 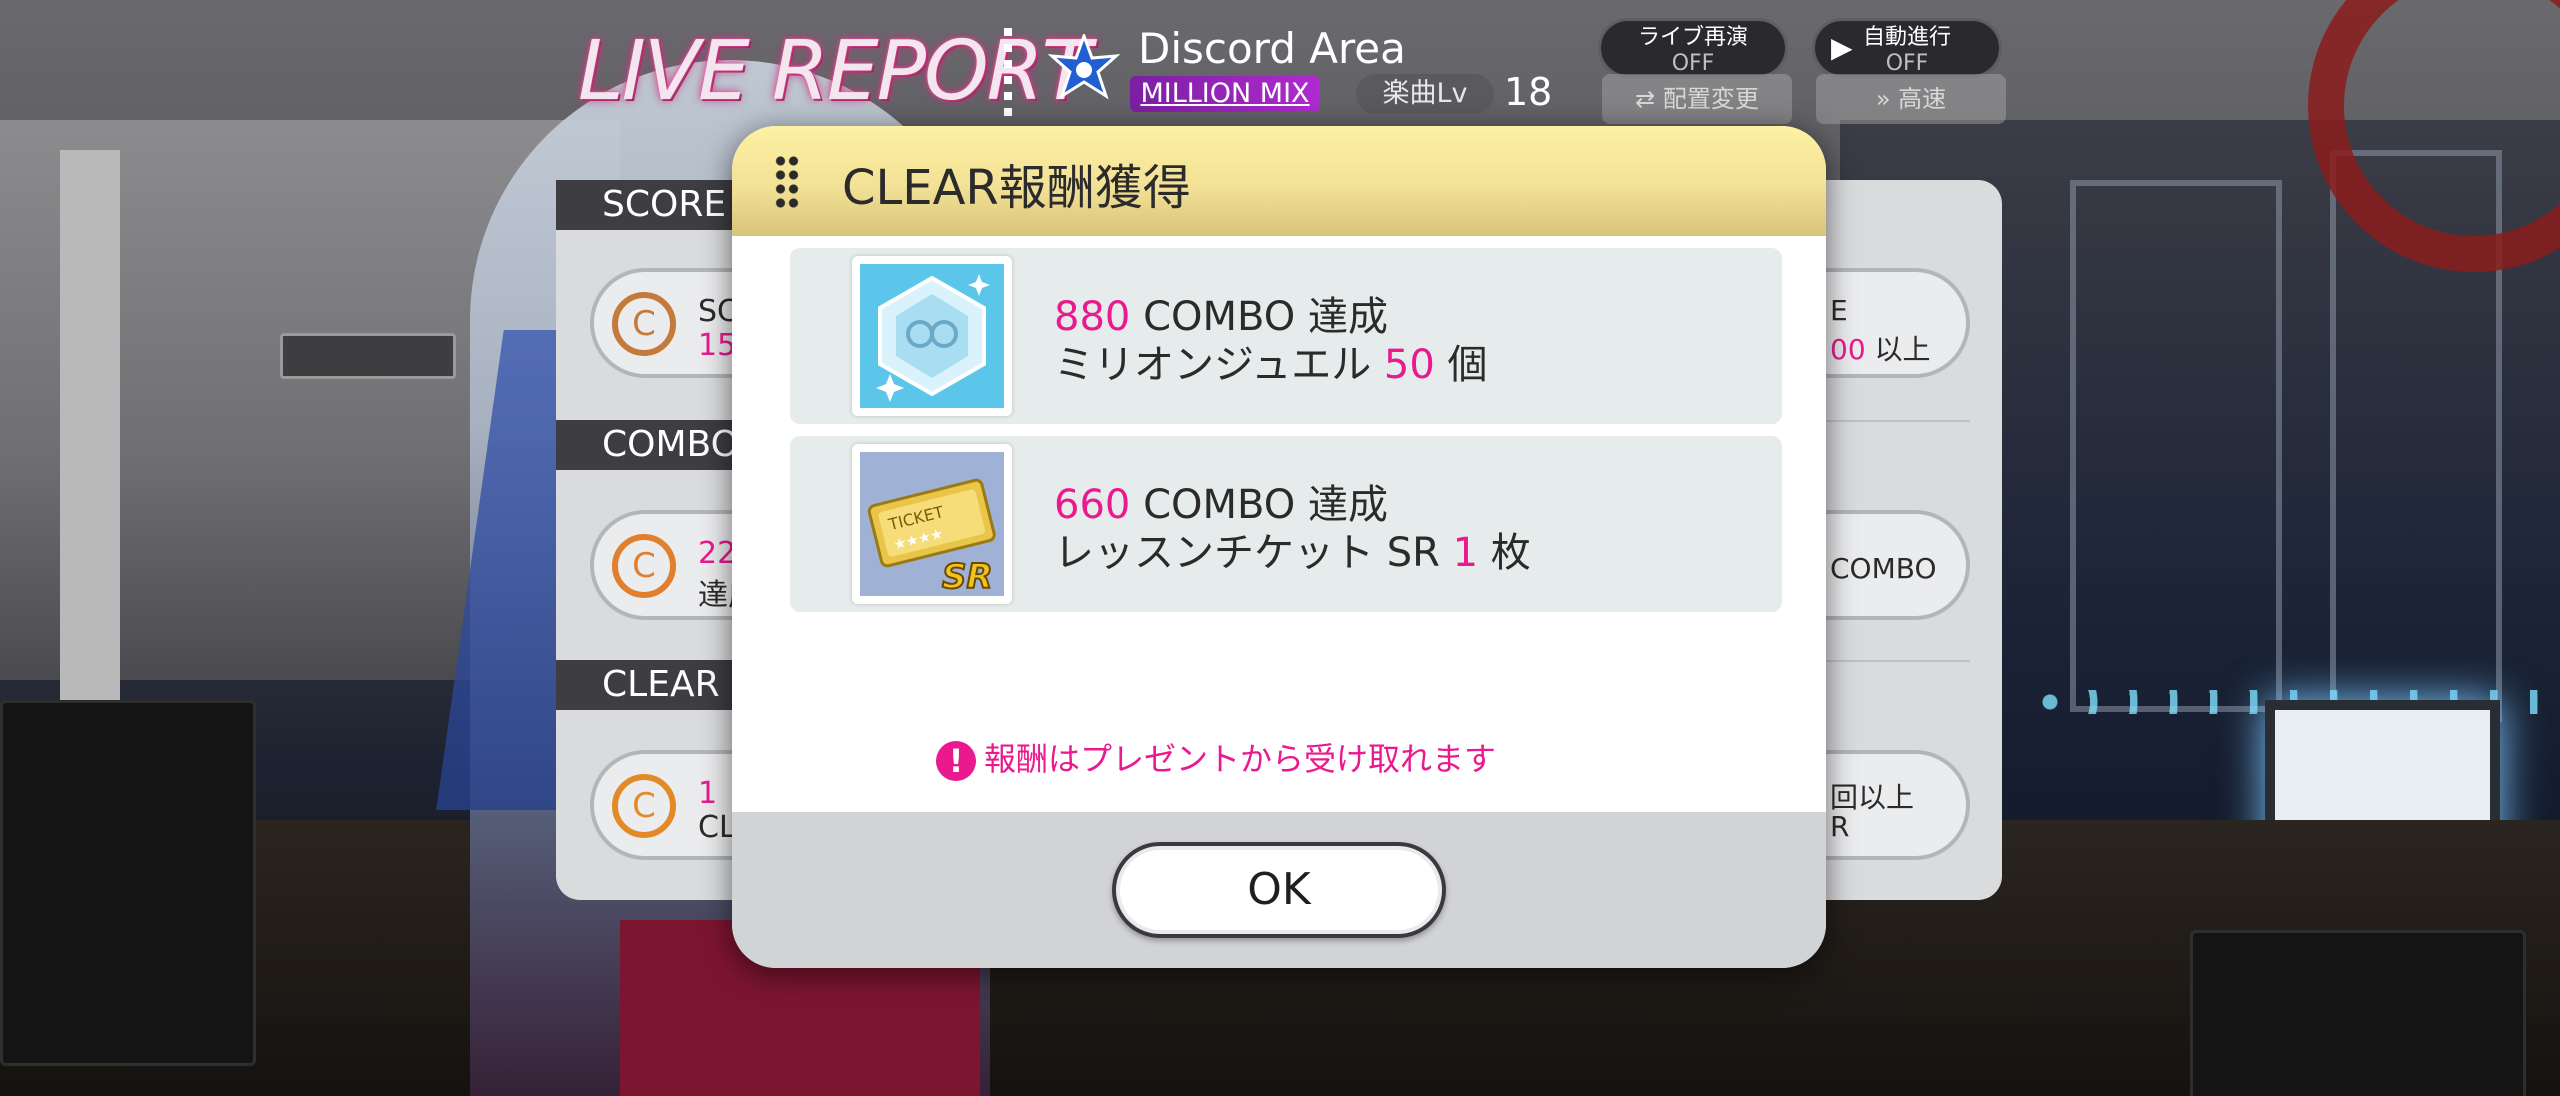 I want to click on combo-goal-right-text: COMBO, so click(x=1883, y=568).